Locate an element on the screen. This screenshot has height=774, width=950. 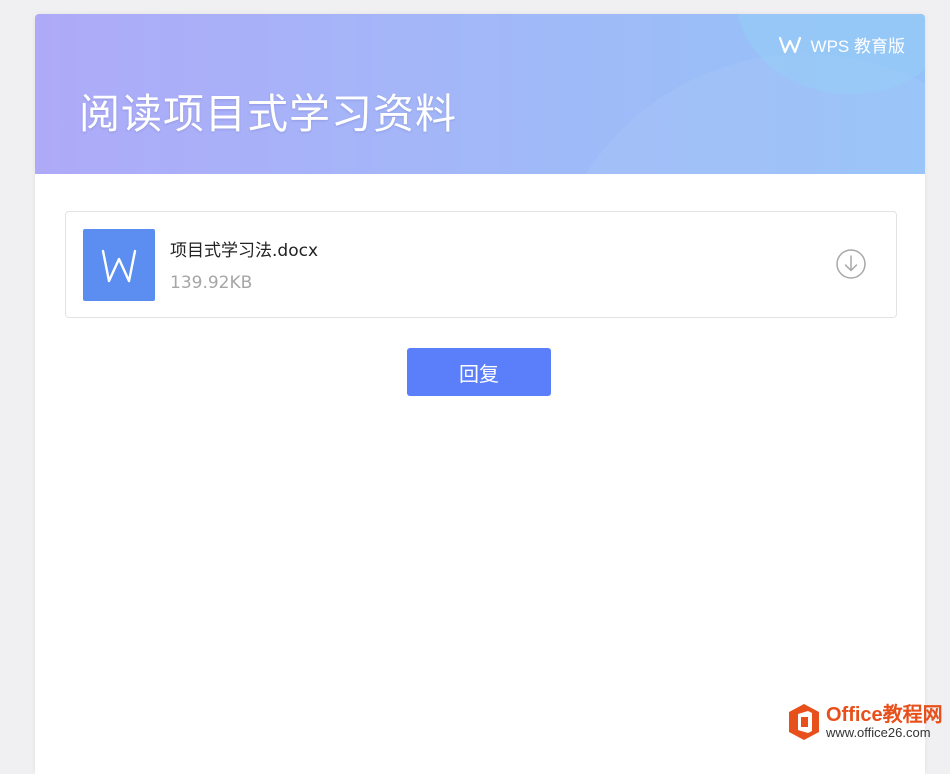
wps-logo-icon is located at coordinates (790, 45).